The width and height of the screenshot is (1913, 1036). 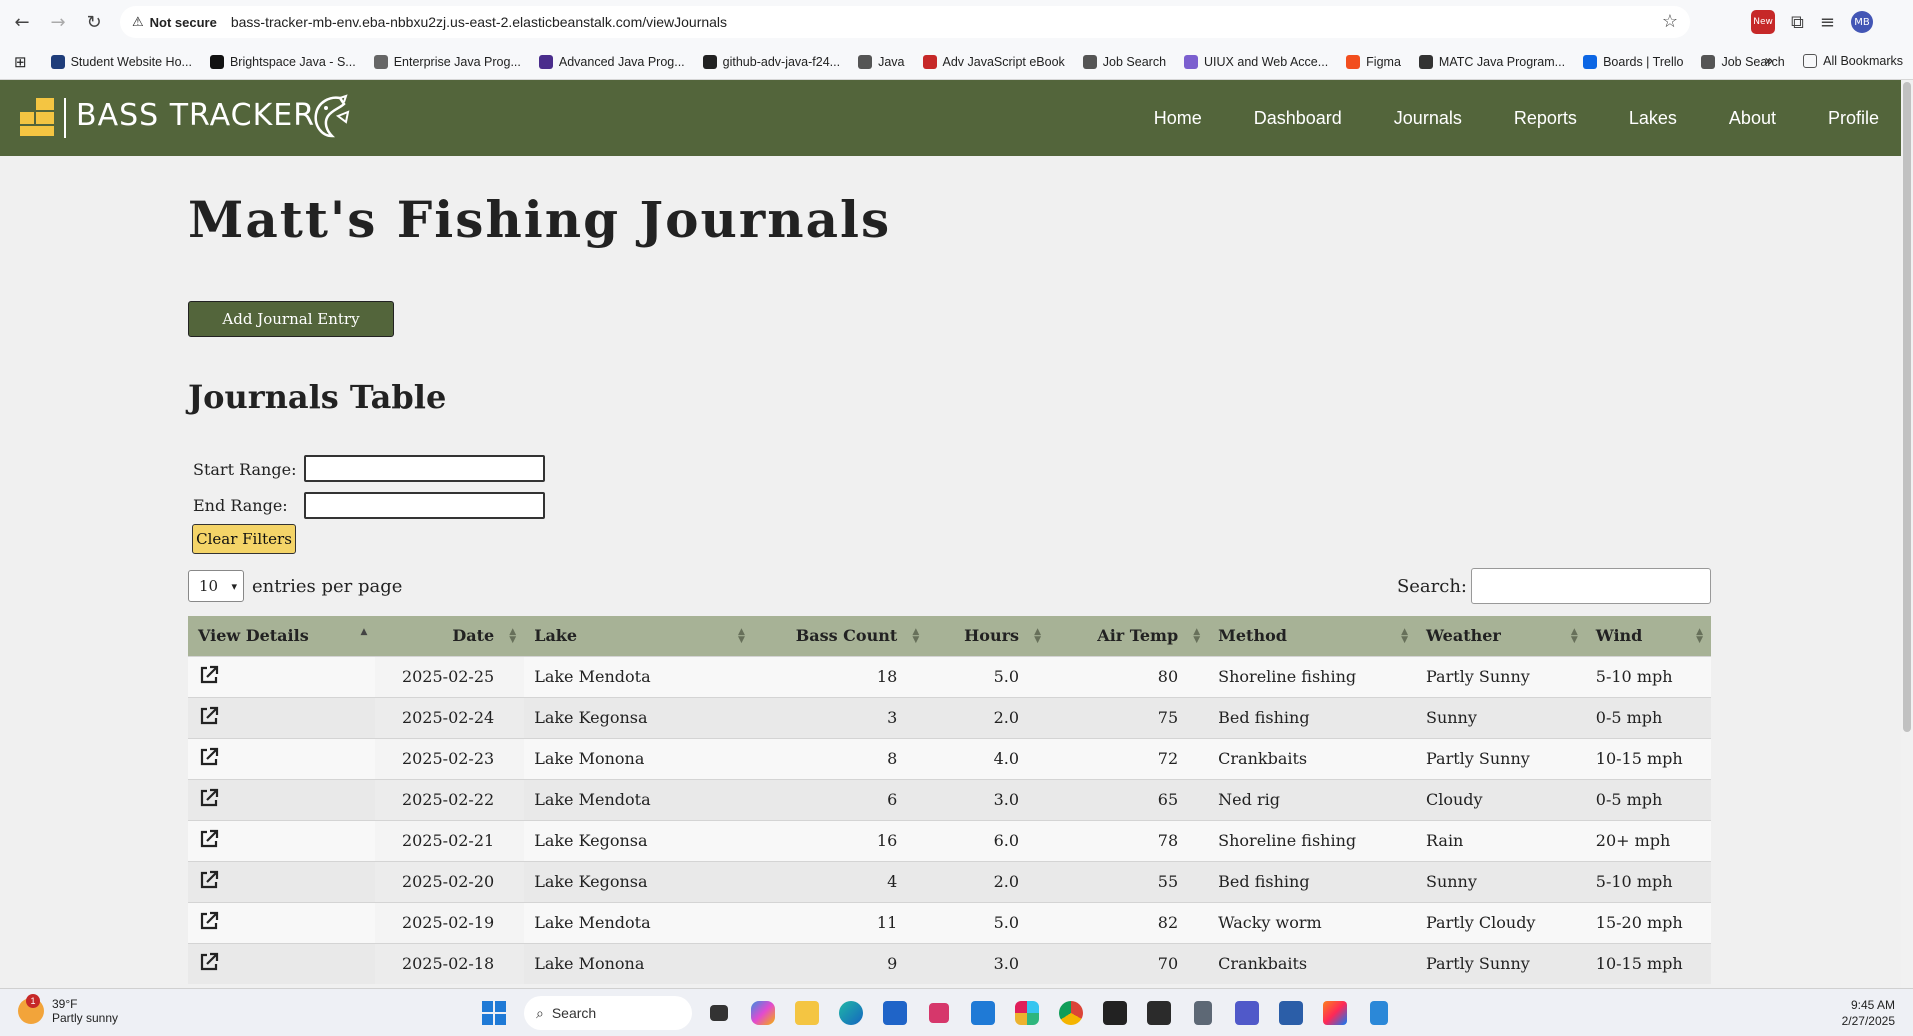 I want to click on logo-blocks-icon, so click(x=38, y=117).